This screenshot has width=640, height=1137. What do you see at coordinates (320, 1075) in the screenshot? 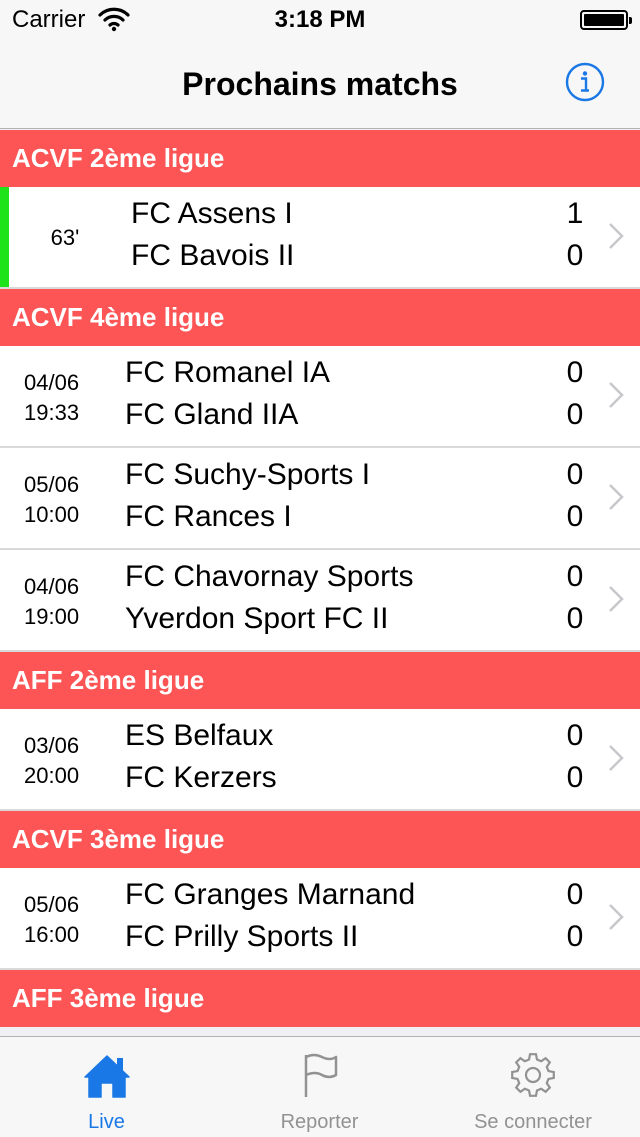
I see `flag-icon` at bounding box center [320, 1075].